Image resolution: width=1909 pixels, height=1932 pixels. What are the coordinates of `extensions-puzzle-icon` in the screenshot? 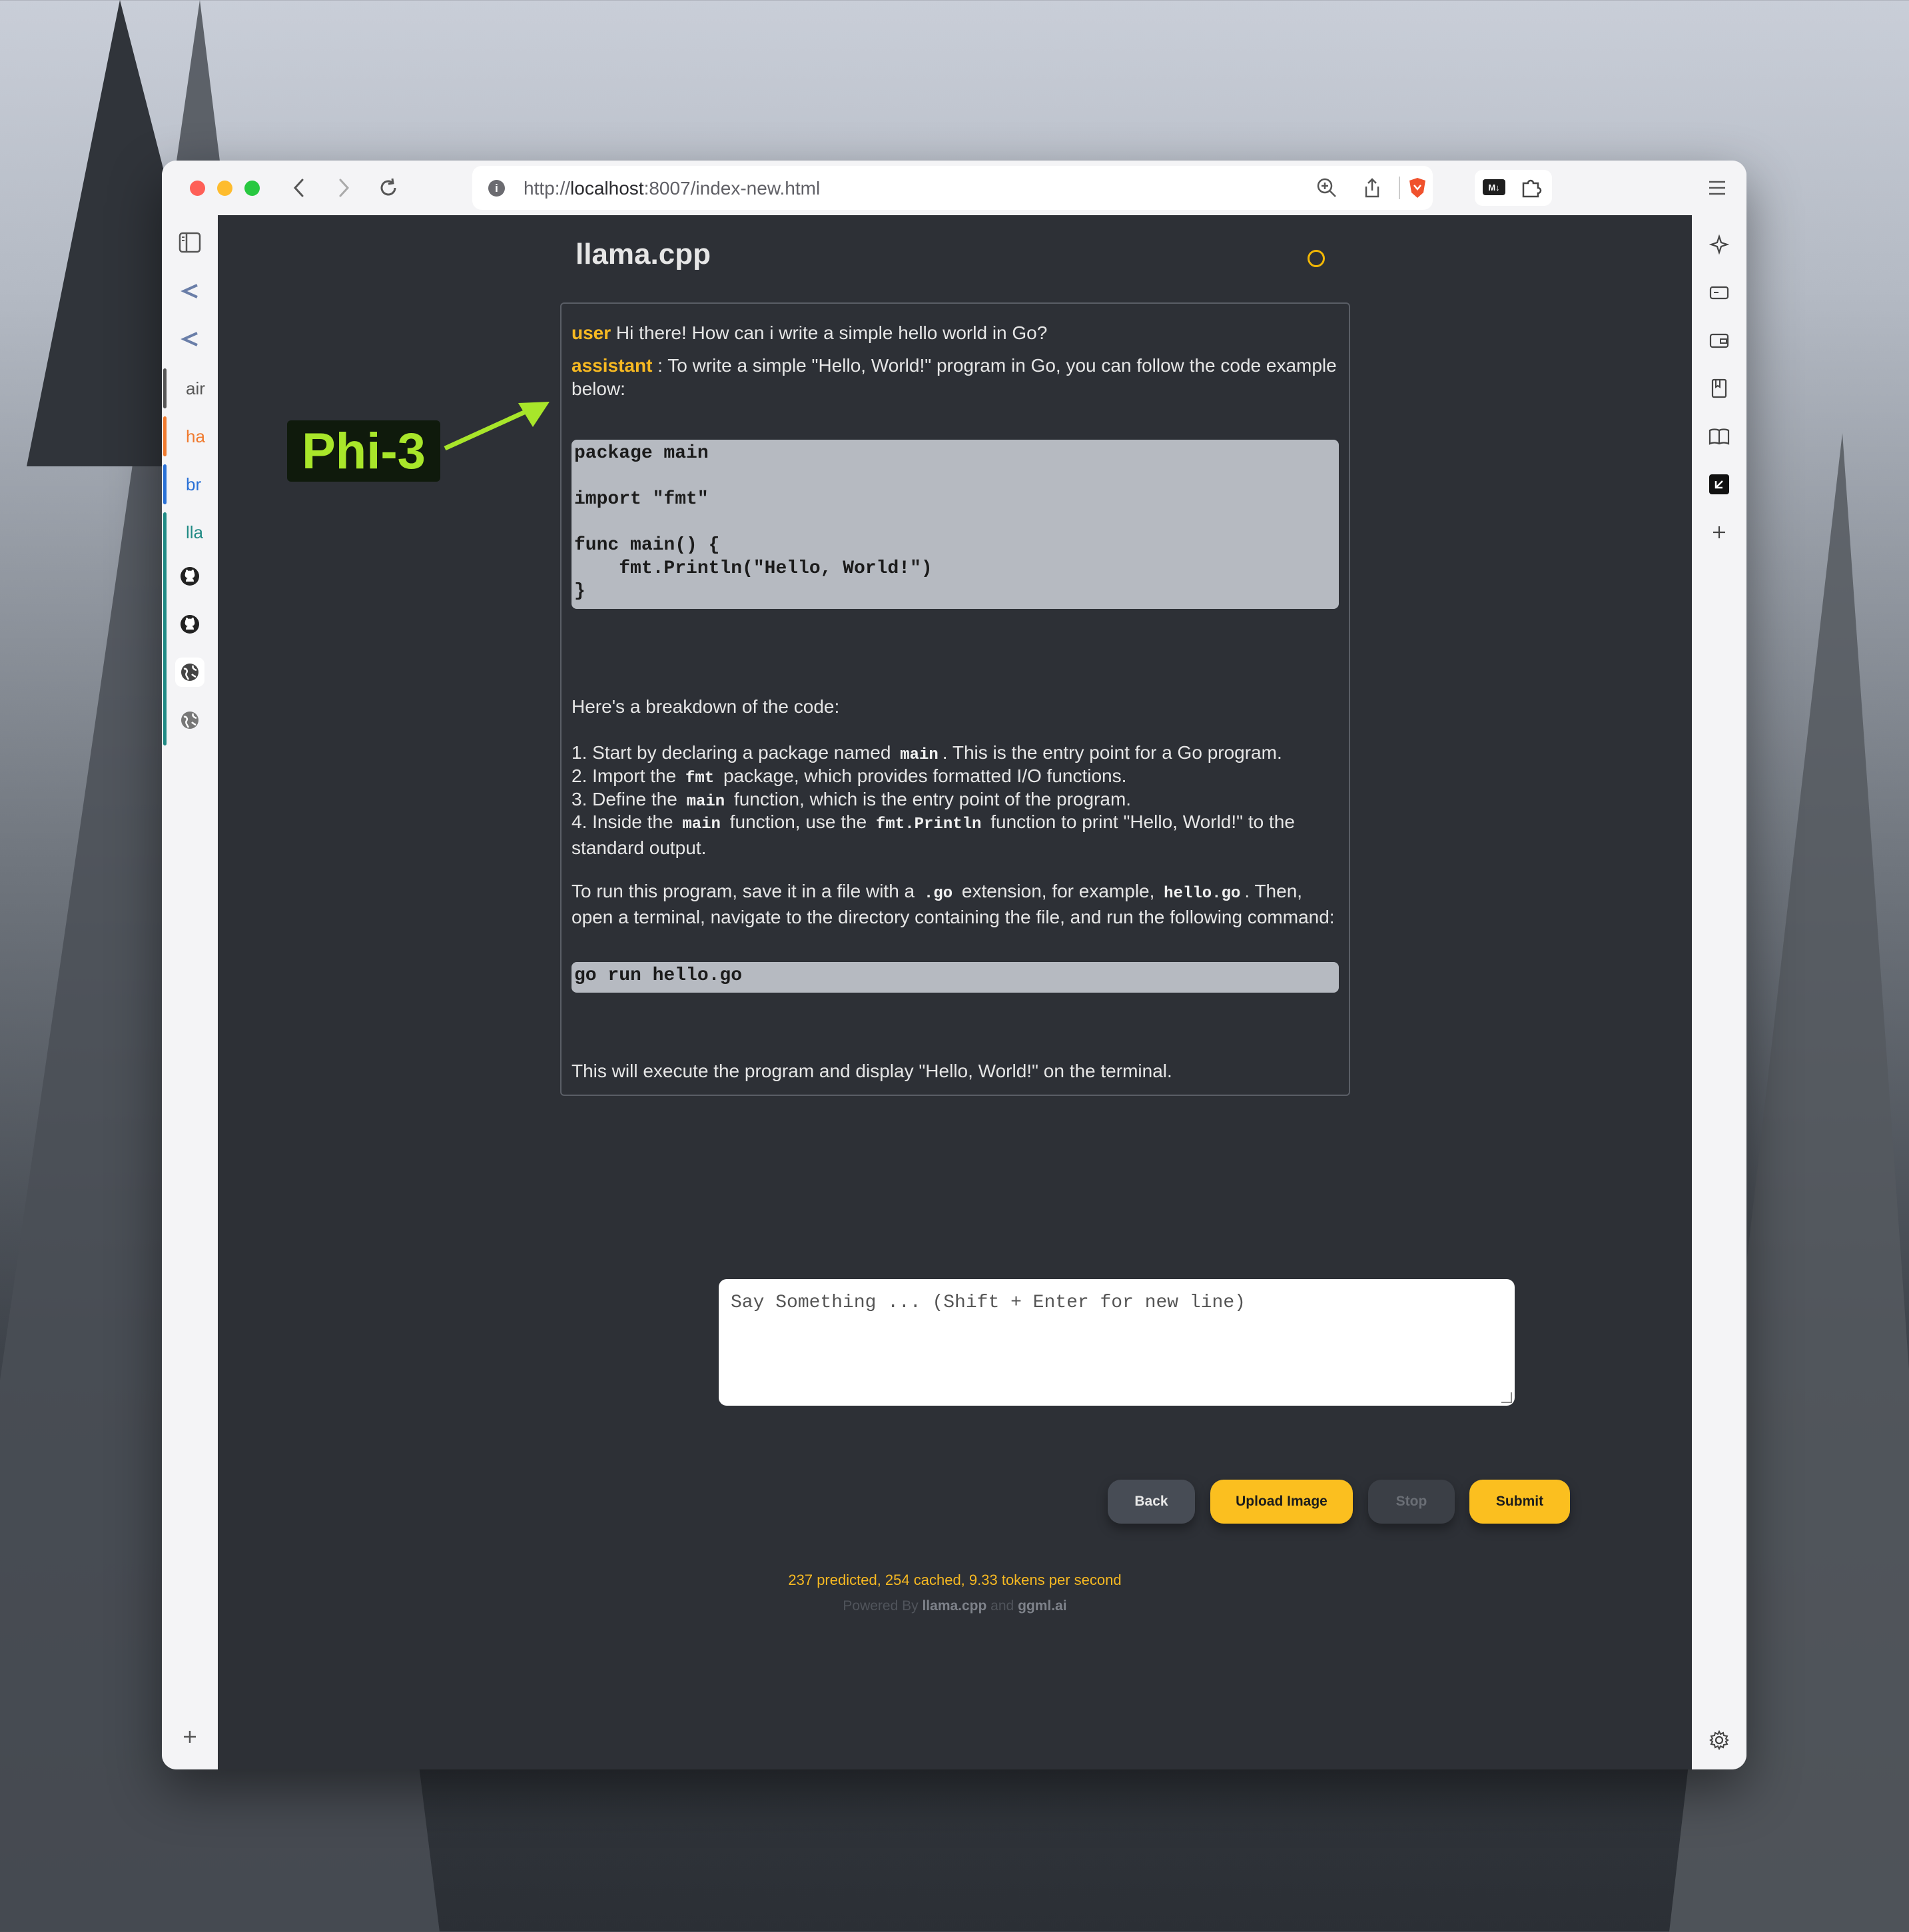 It's located at (1531, 190).